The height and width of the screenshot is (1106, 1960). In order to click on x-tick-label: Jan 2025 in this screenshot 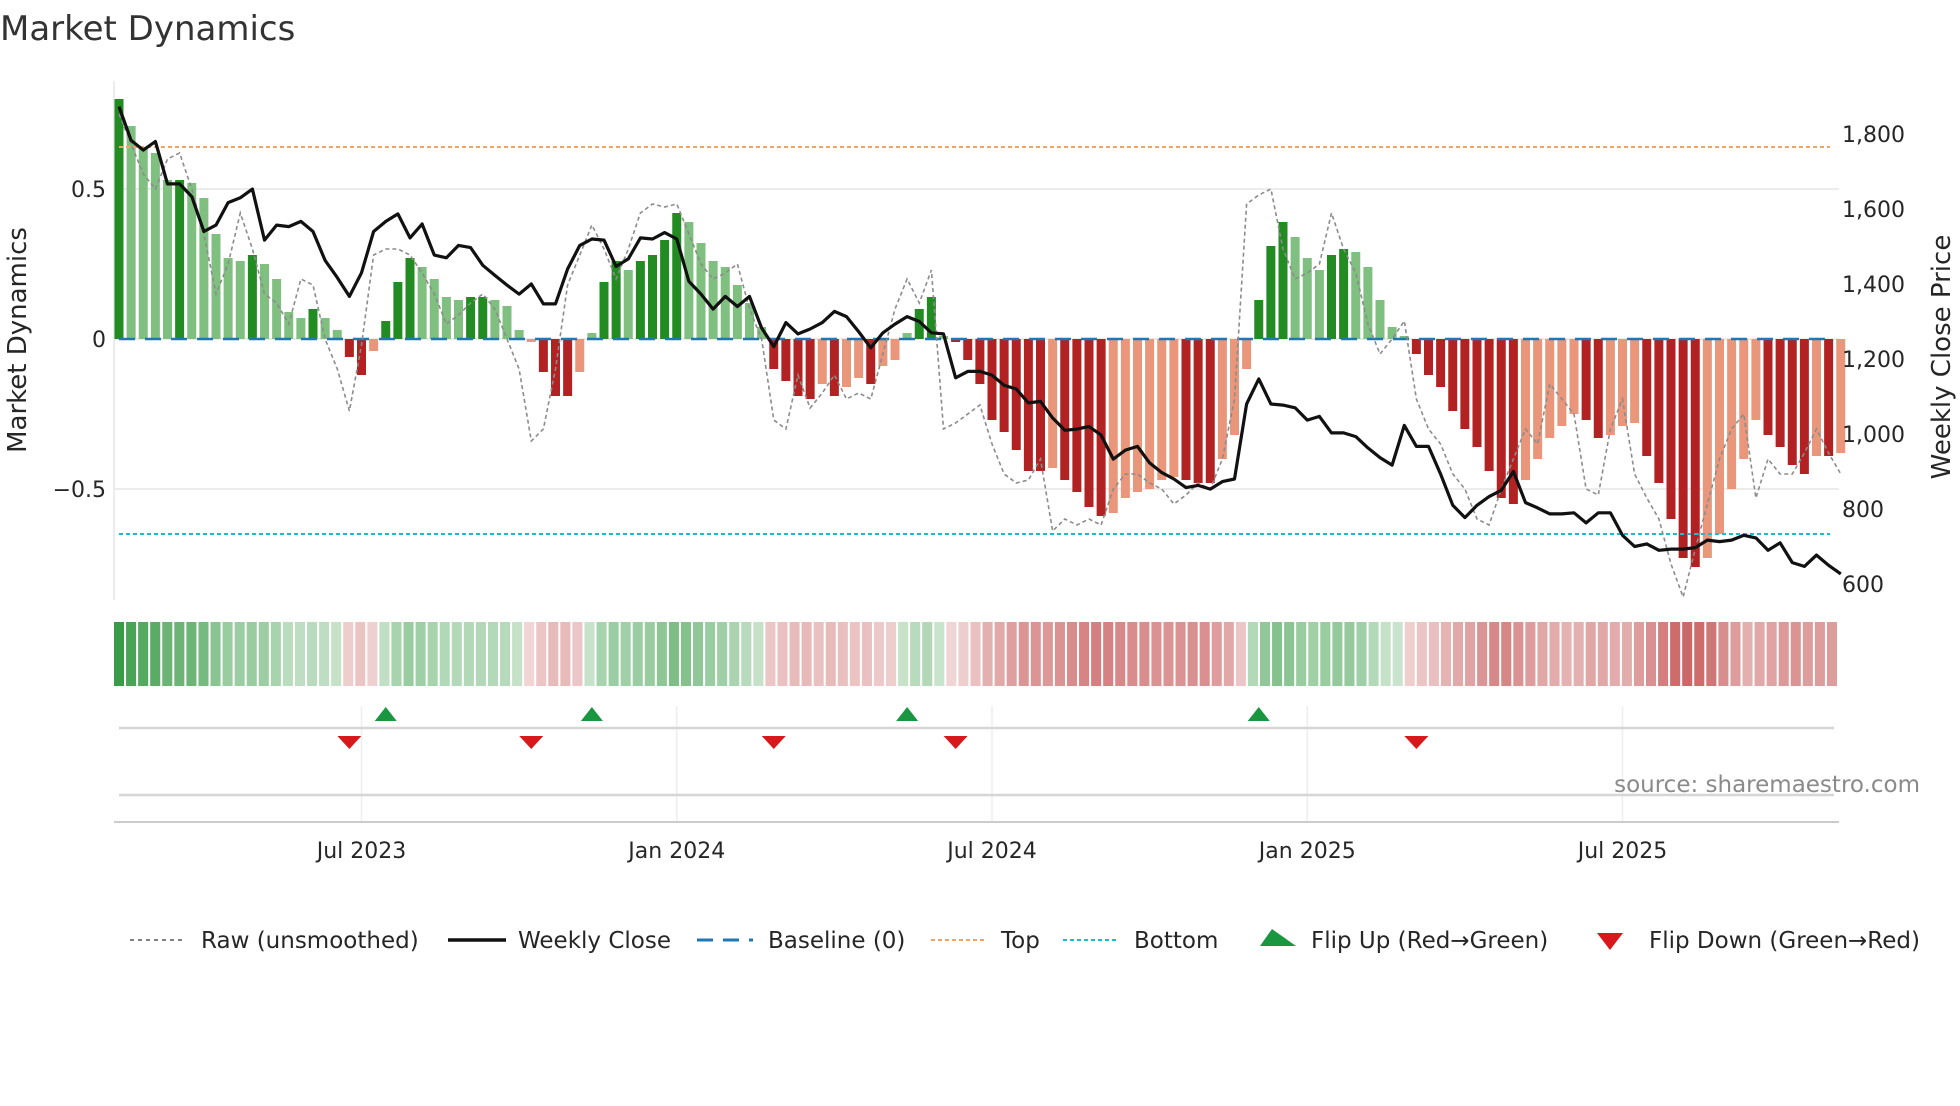, I will do `click(1306, 851)`.